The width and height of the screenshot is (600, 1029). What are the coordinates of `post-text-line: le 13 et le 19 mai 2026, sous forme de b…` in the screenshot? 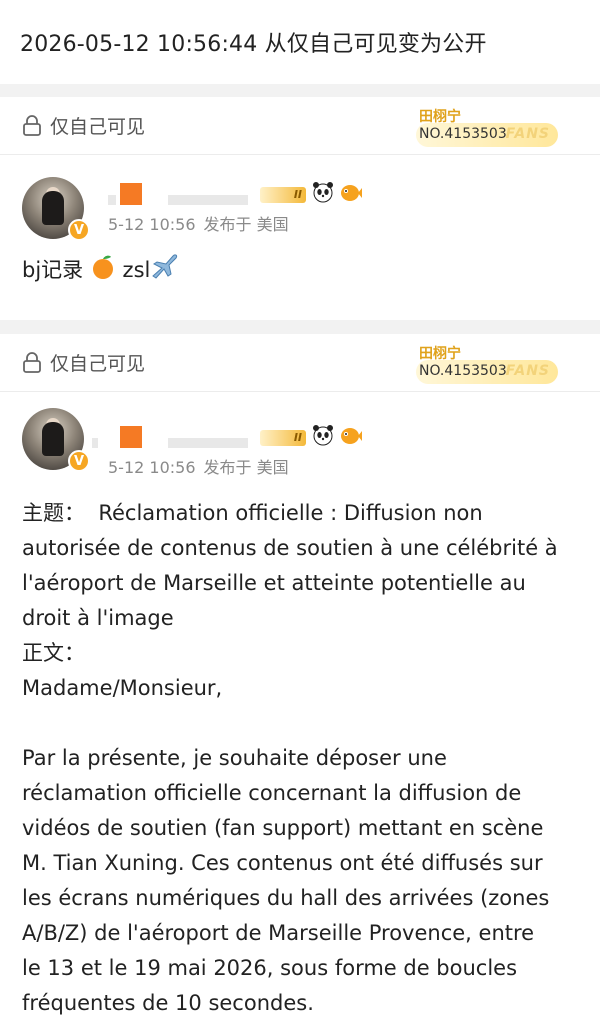 It's located at (270, 968).